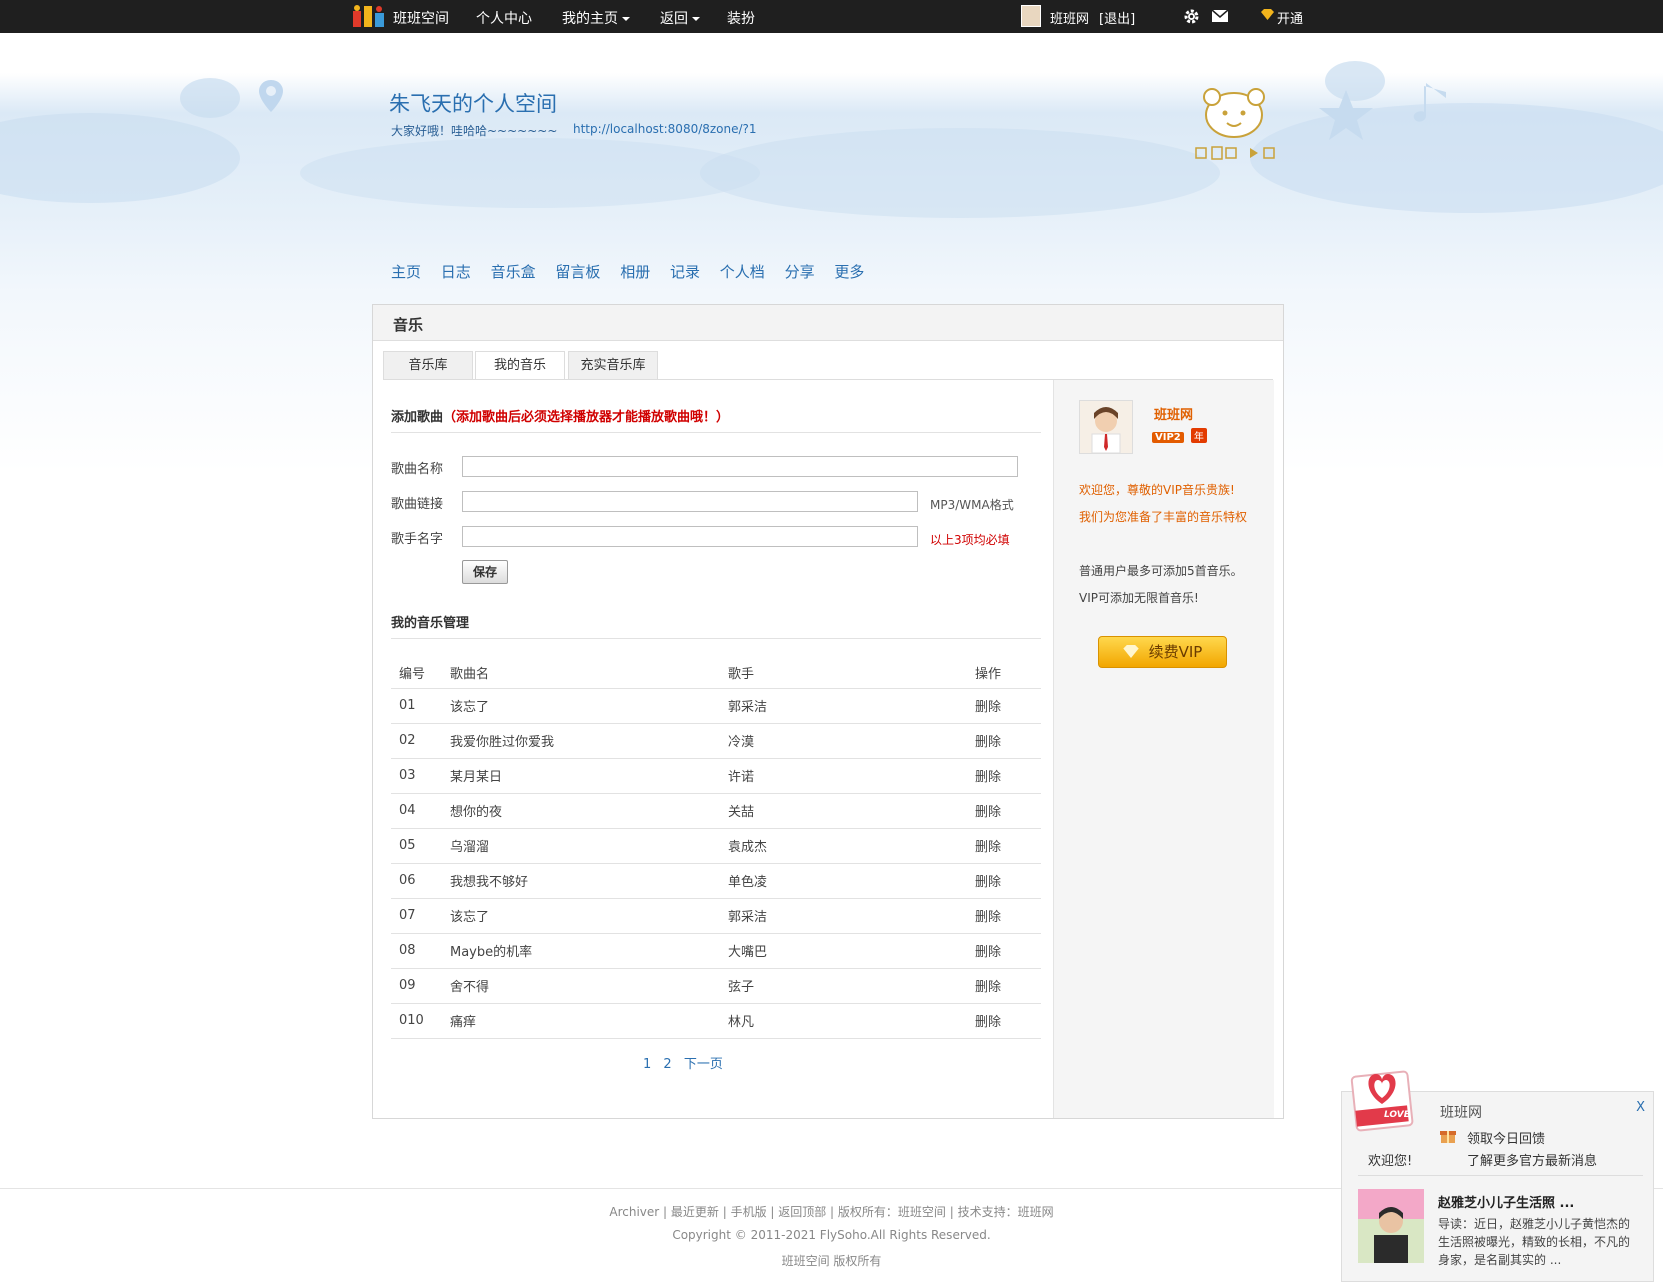 This screenshot has width=1663, height=1282. What do you see at coordinates (851, 776) in the screenshot?
I see `song-singer: 许诺` at bounding box center [851, 776].